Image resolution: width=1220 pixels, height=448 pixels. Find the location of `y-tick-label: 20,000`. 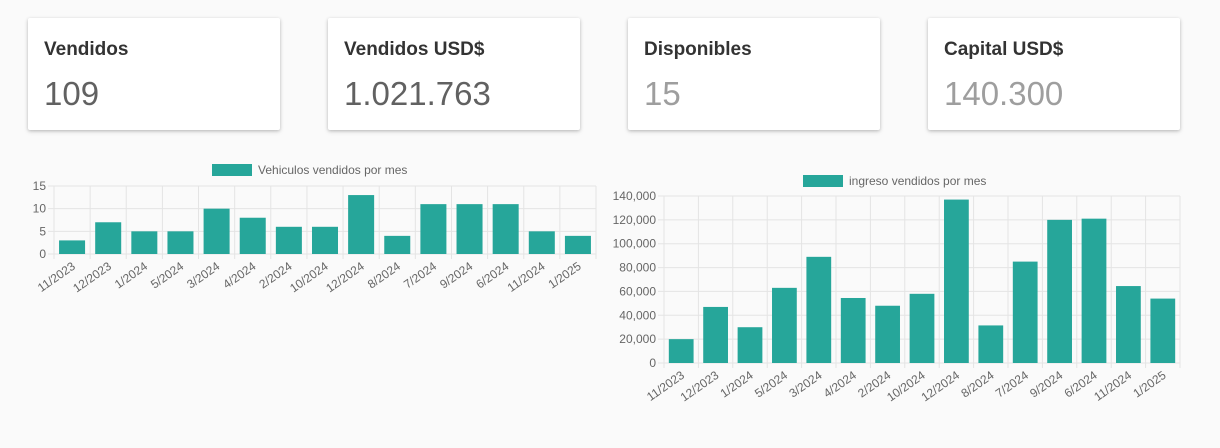

y-tick-label: 20,000 is located at coordinates (637, 339).